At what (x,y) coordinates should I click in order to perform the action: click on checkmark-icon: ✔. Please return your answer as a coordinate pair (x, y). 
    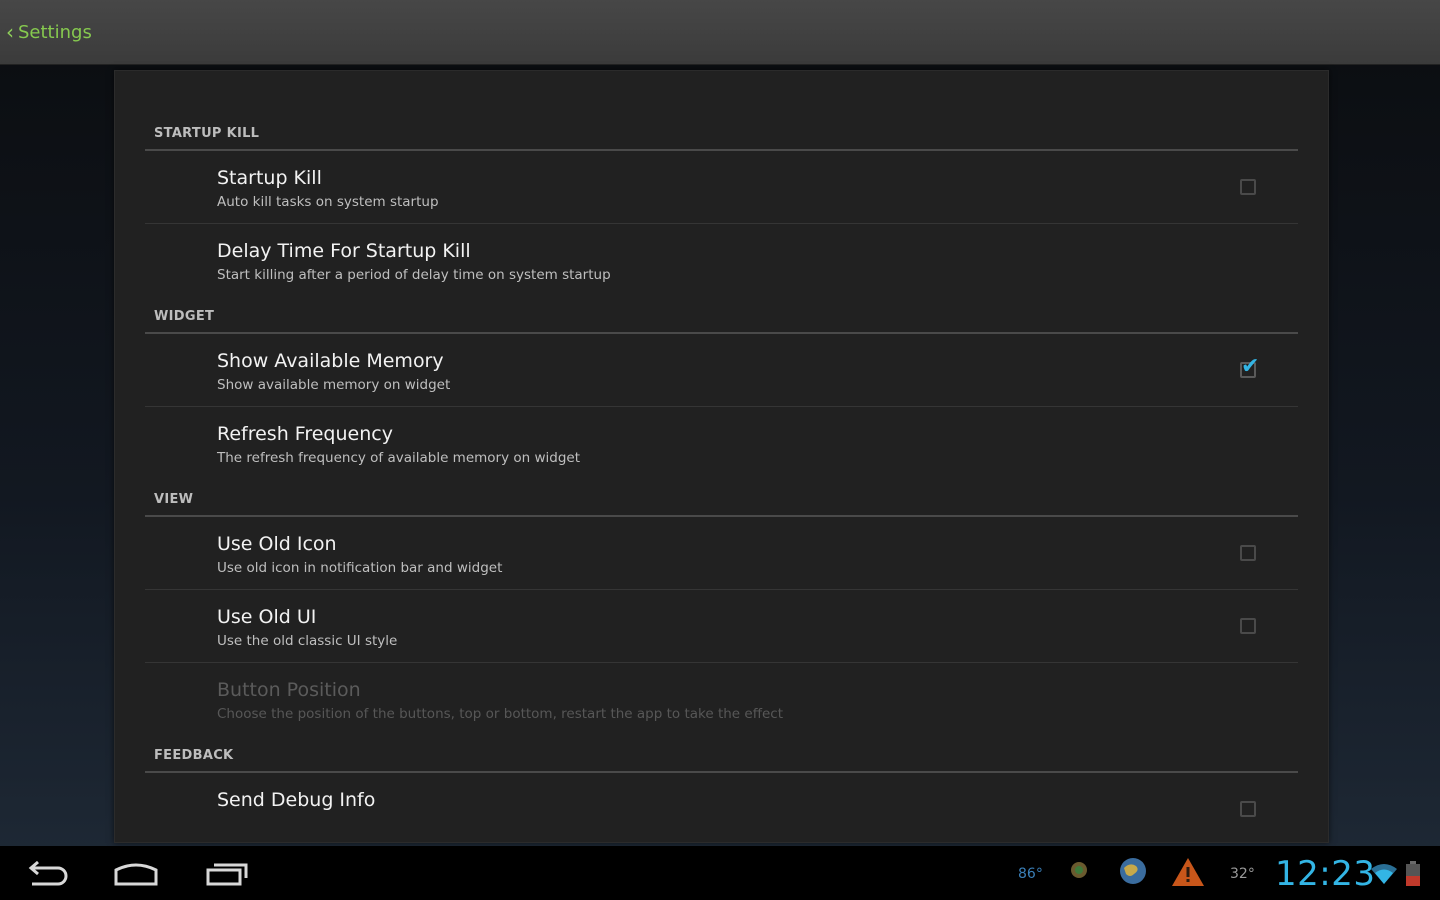
    Looking at the image, I should click on (1250, 366).